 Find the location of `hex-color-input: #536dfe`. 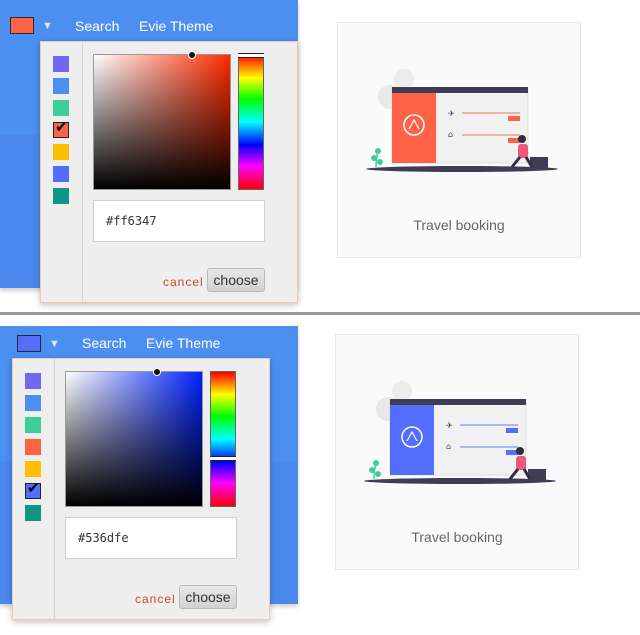

hex-color-input: #536dfe is located at coordinates (151, 538).